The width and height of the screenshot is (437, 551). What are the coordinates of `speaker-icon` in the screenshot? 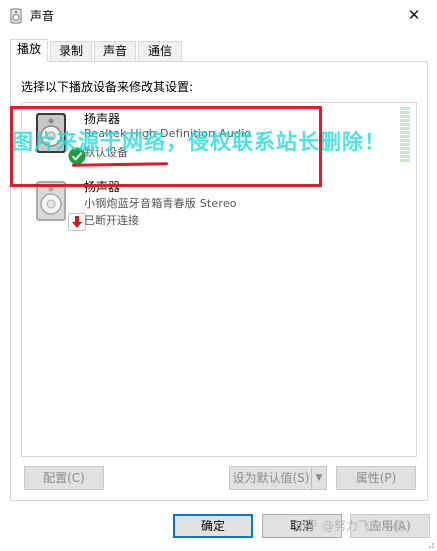 It's located at (16, 16).